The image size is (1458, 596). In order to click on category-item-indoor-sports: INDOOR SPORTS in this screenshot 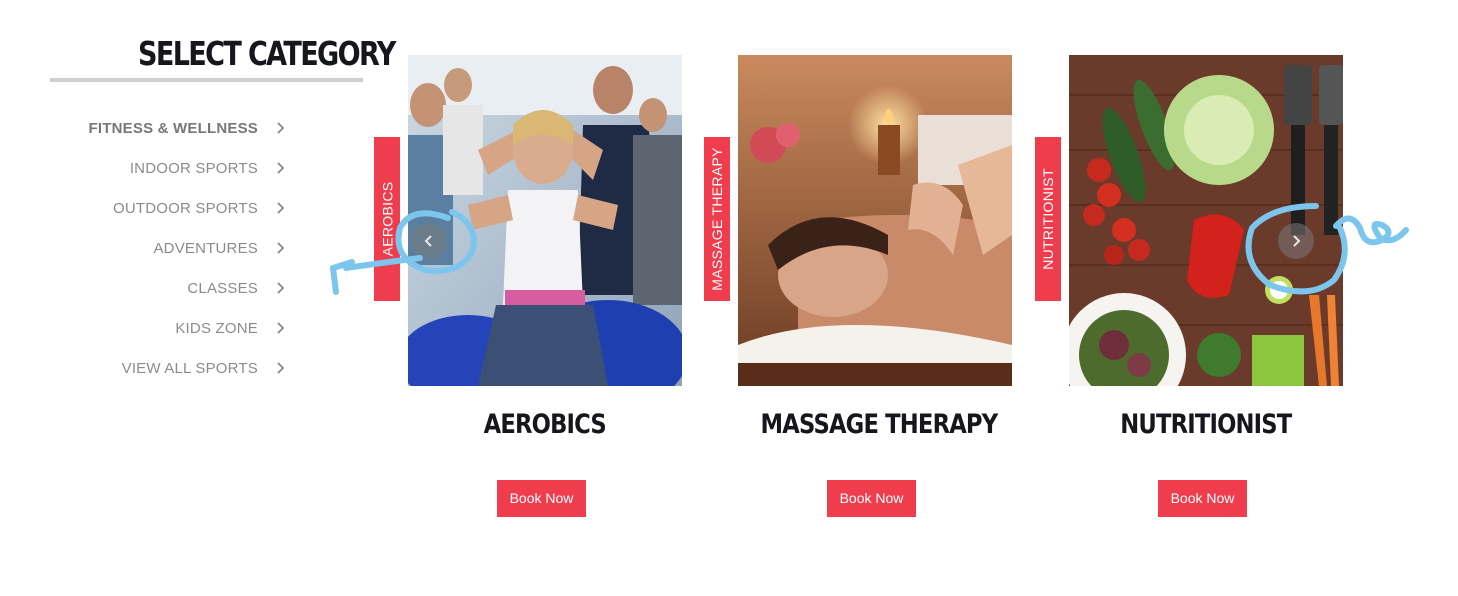, I will do `click(175, 168)`.